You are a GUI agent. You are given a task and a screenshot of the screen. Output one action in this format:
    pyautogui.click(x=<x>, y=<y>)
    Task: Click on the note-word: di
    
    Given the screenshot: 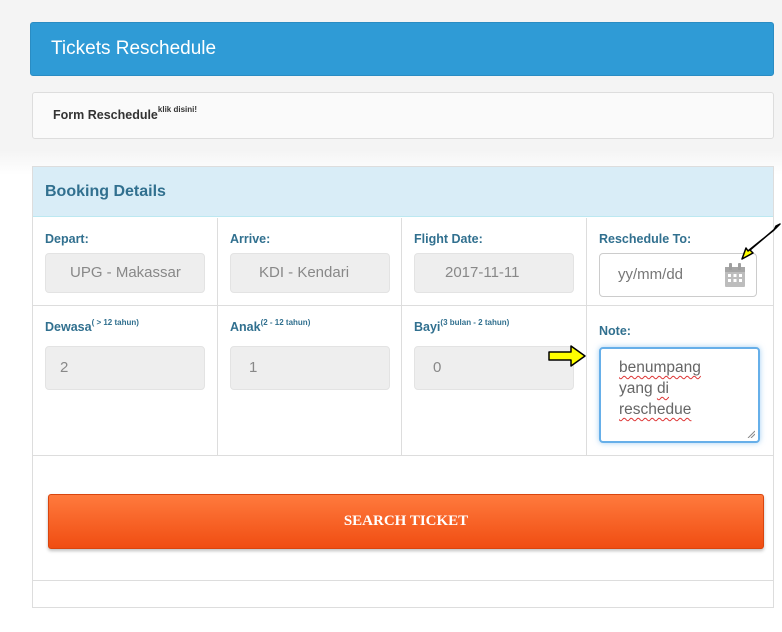 What is the action you would take?
    pyautogui.click(x=663, y=388)
    